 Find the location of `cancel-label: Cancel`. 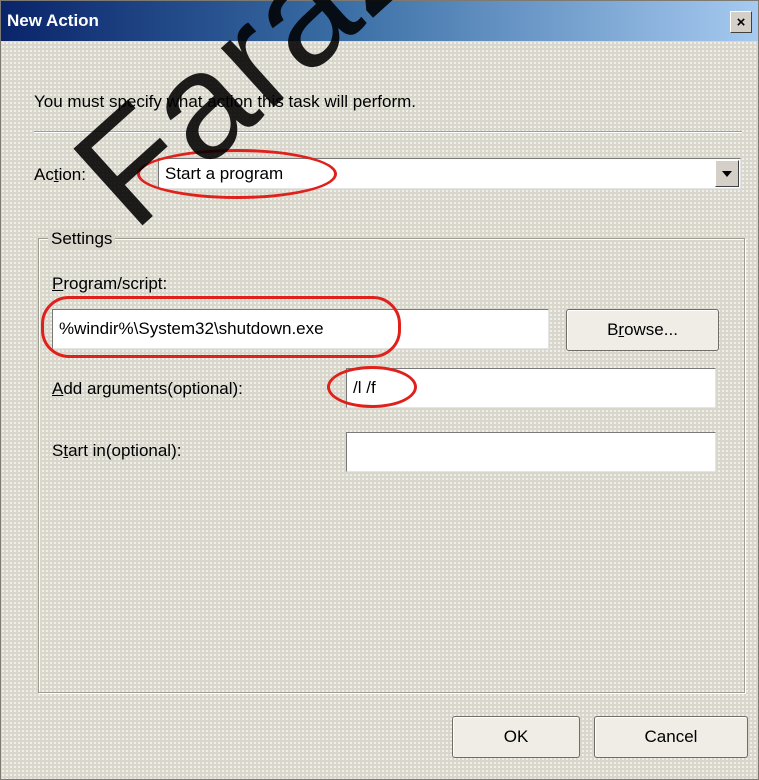

cancel-label: Cancel is located at coordinates (671, 736).